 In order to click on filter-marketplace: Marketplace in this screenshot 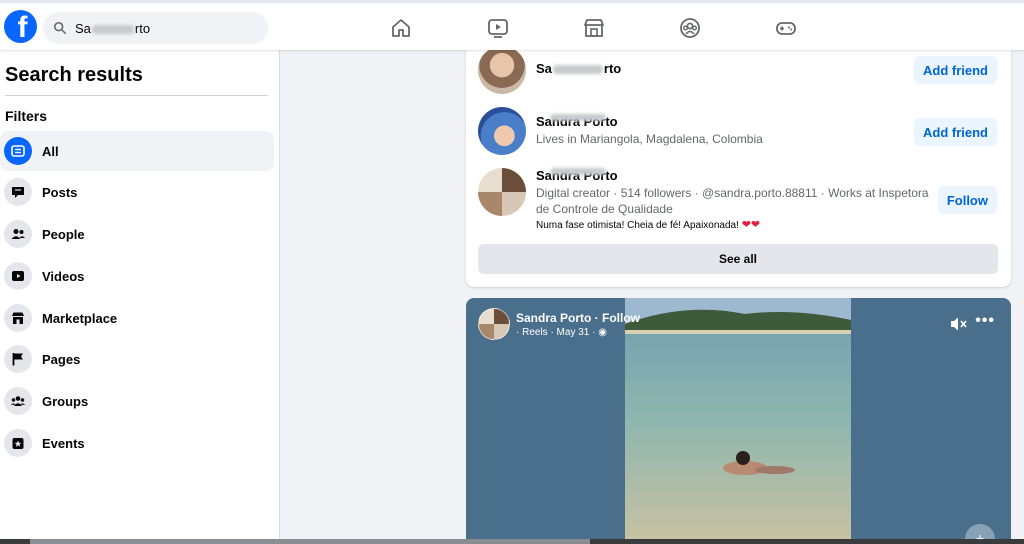, I will do `click(137, 318)`.